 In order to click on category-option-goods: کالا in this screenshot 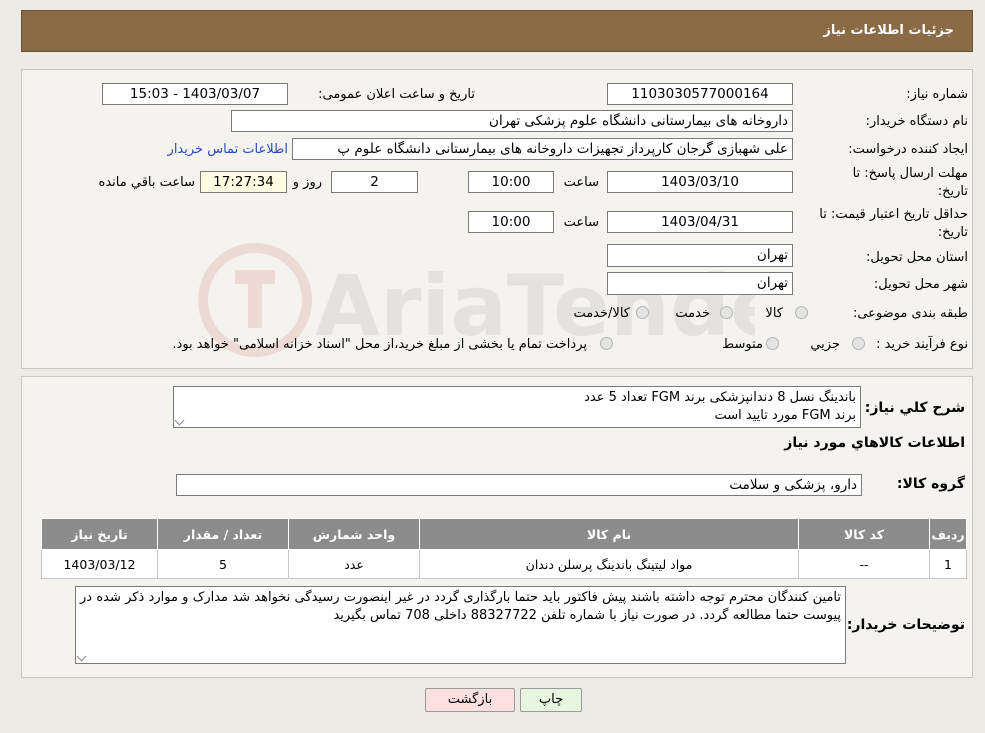, I will do `click(774, 313)`.